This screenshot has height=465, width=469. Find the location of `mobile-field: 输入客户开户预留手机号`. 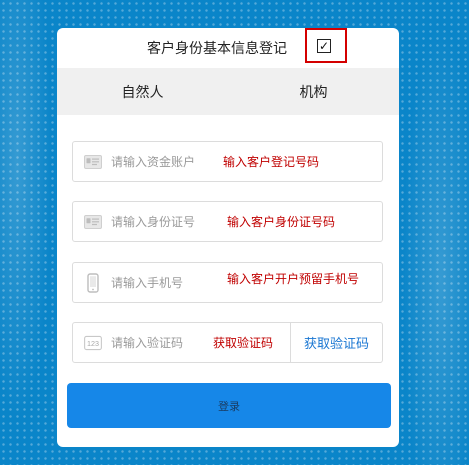

mobile-field: 输入客户开户预留手机号 is located at coordinates (227, 282).